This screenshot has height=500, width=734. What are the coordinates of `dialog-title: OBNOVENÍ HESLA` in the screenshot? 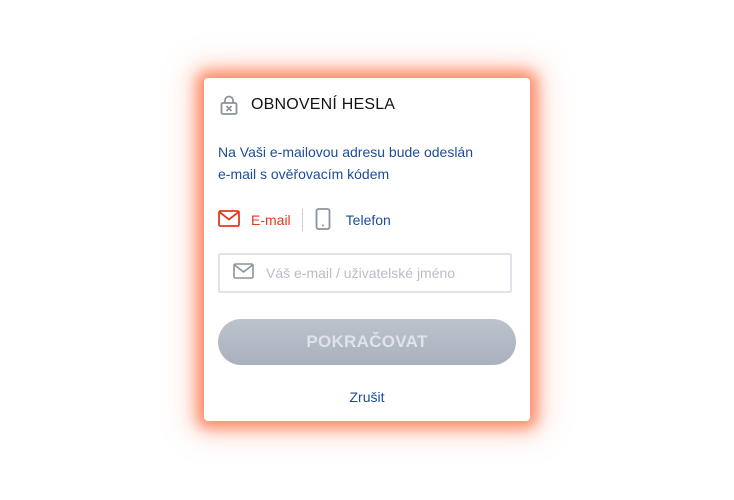 It's located at (323, 104).